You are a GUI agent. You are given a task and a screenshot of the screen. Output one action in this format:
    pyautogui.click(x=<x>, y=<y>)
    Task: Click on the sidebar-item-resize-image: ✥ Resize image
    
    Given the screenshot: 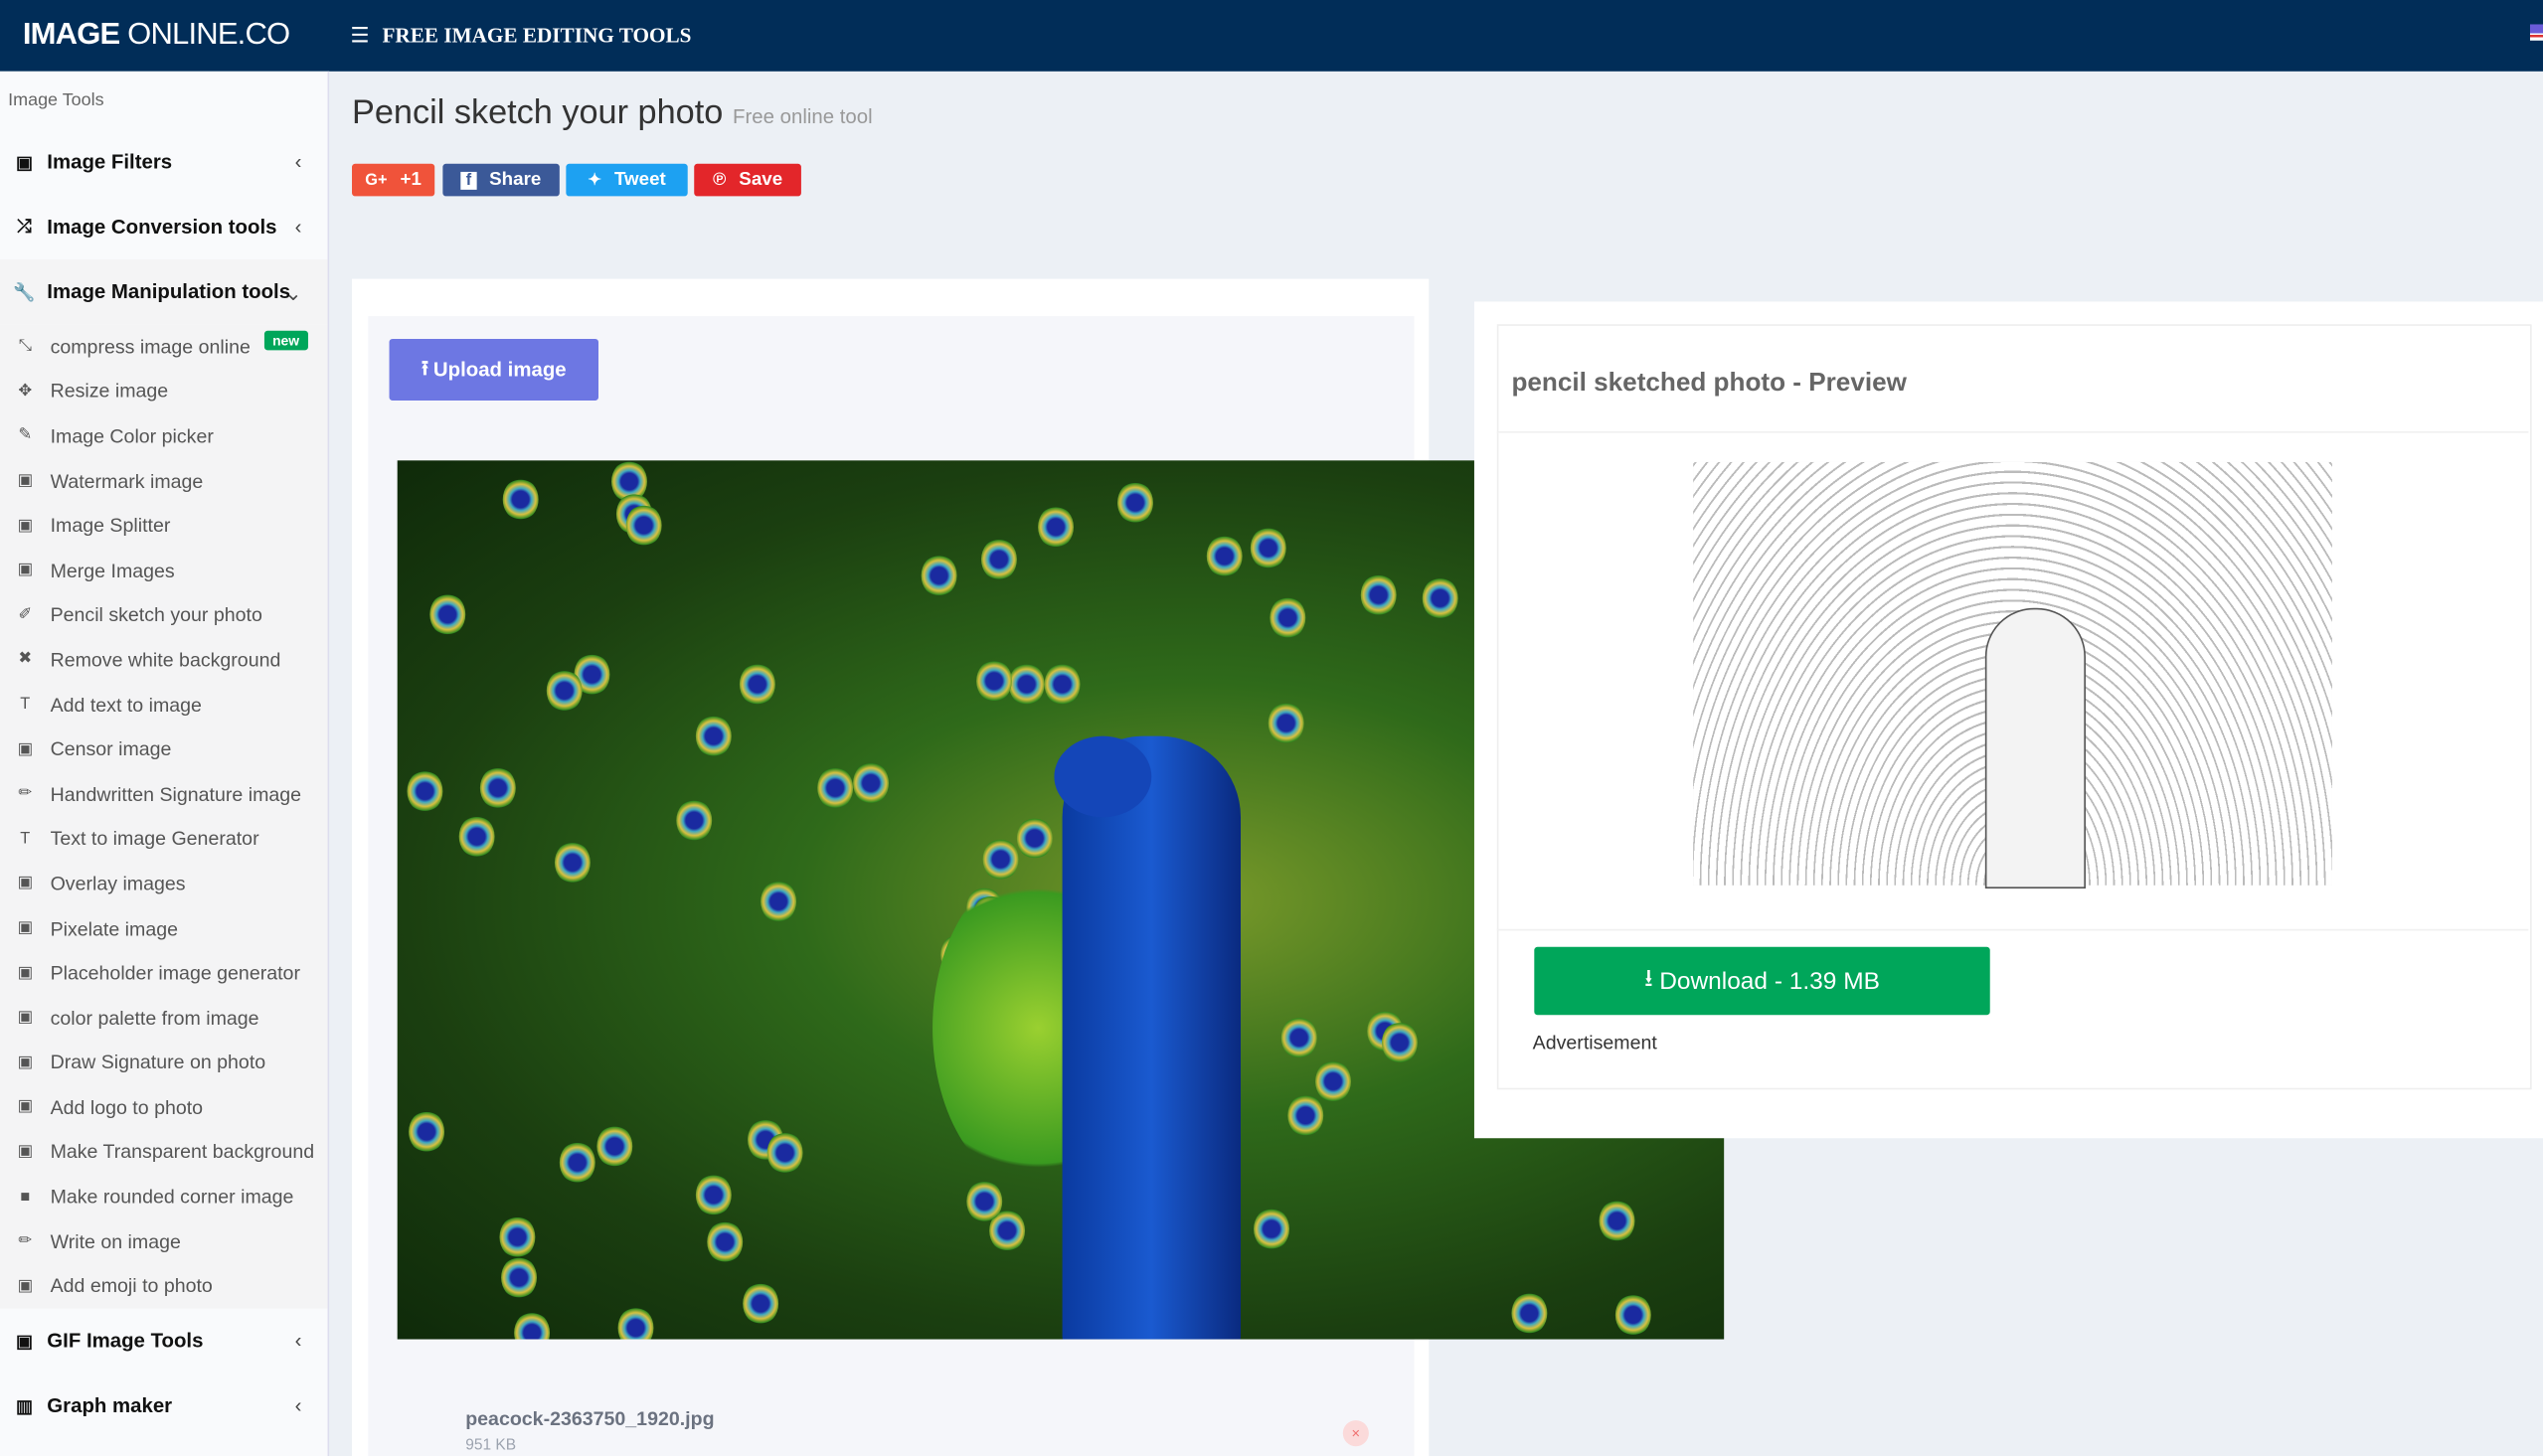 What is the action you would take?
    pyautogui.click(x=164, y=391)
    